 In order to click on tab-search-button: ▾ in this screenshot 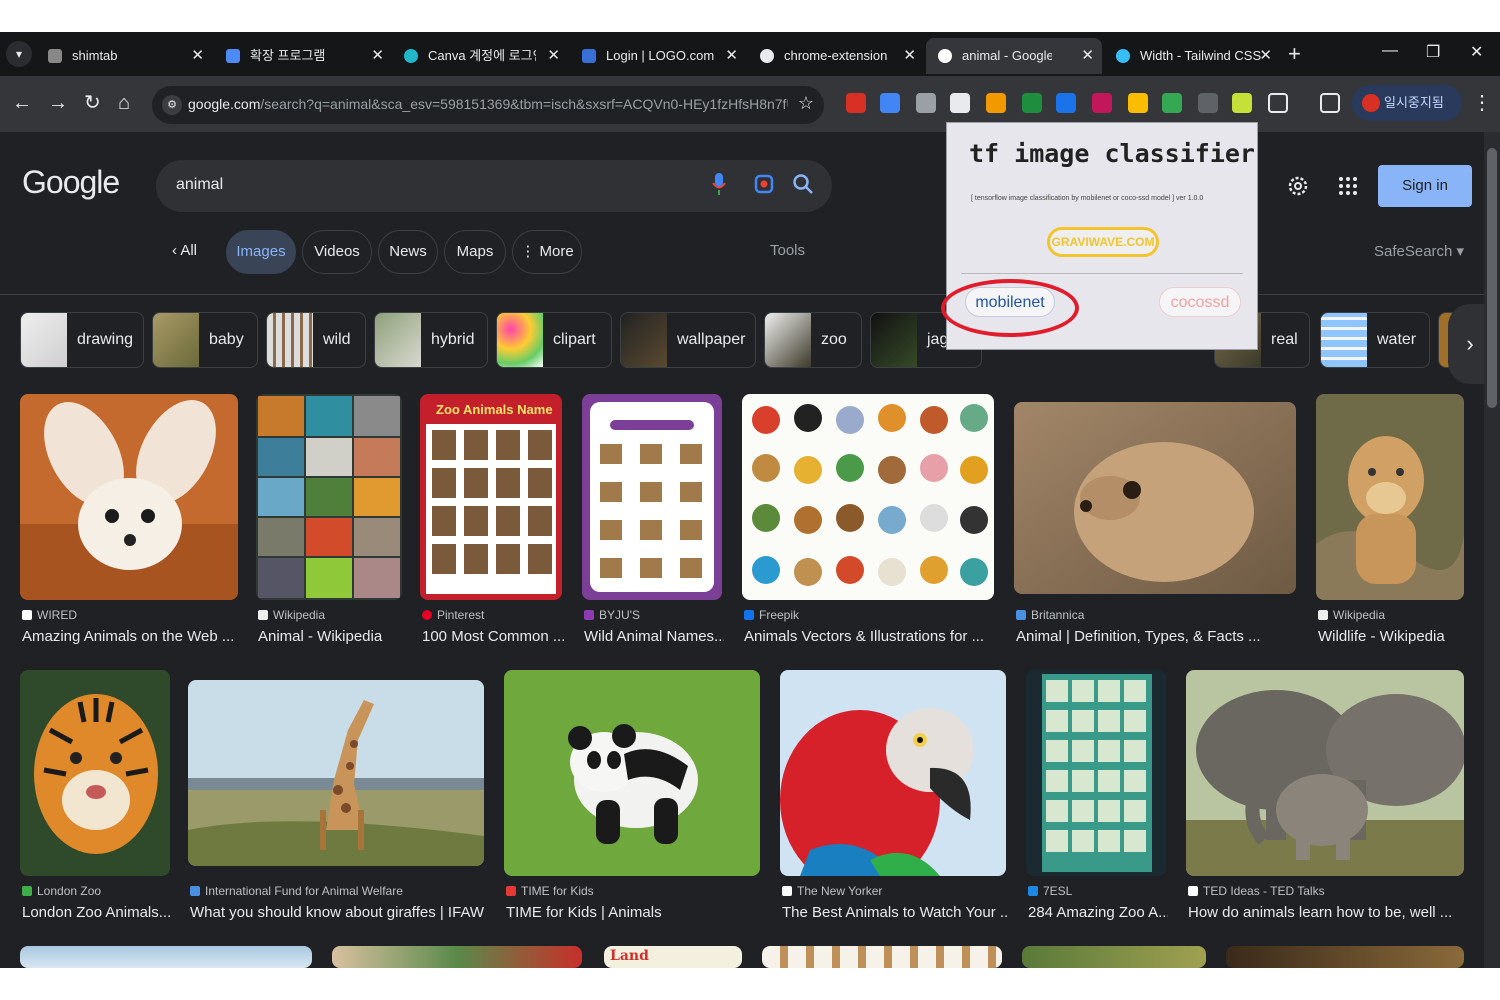, I will do `click(19, 54)`.